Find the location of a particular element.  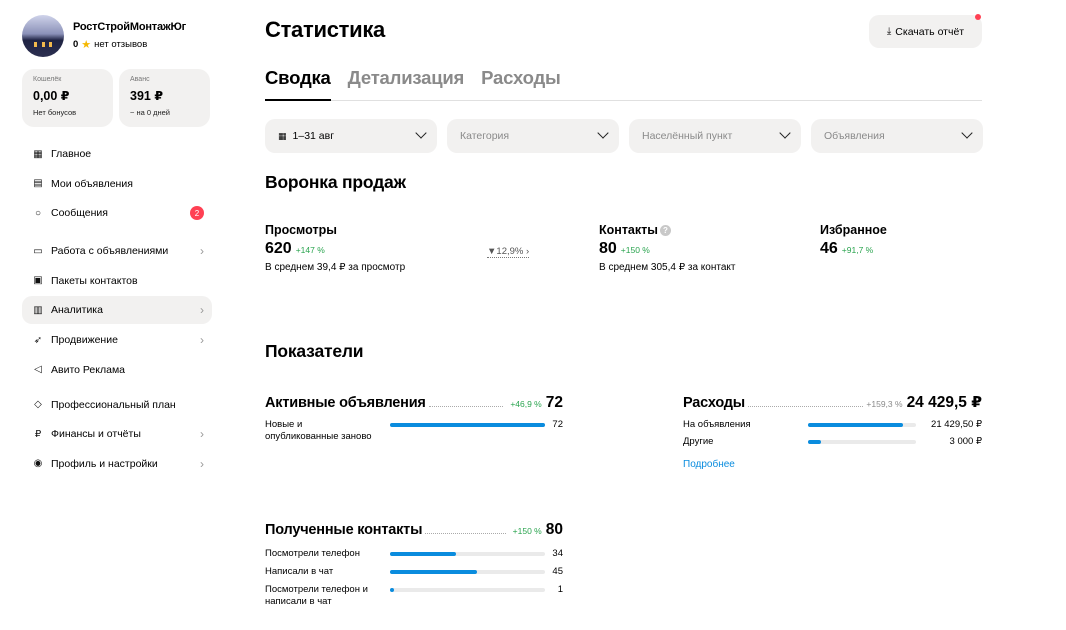

megaphone-icon: ◁ is located at coordinates (38, 370).